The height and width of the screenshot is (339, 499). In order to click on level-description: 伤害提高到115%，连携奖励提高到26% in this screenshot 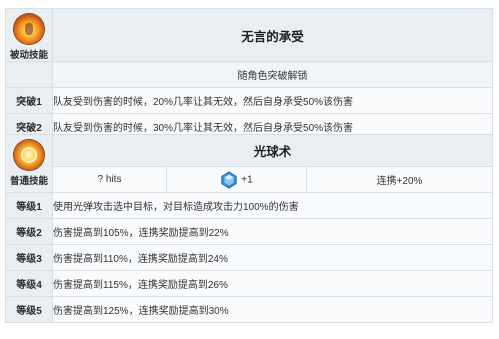, I will do `click(272, 283)`.